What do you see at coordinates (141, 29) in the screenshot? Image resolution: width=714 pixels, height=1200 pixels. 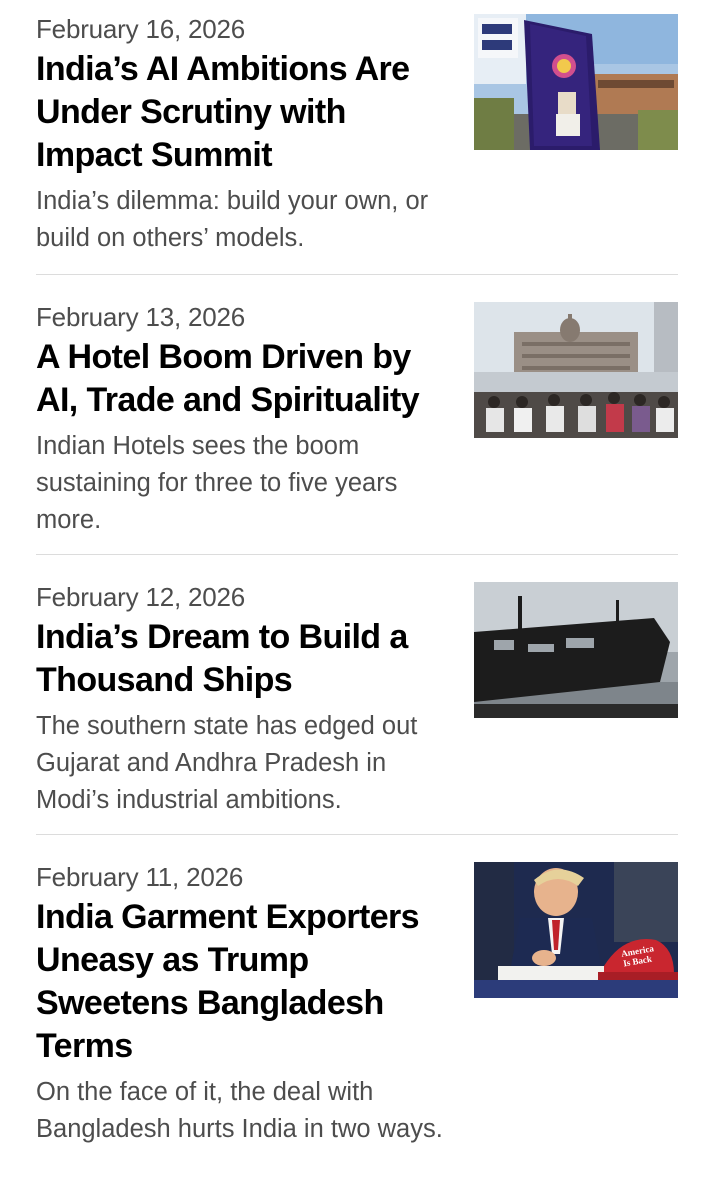 I see `article-date: February 16, 2026` at bounding box center [141, 29].